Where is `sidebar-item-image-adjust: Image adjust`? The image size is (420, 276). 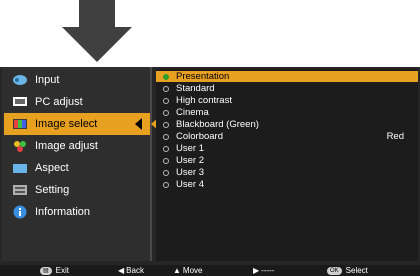
sidebar-item-image-adjust: Image adjust is located at coordinates (77, 146).